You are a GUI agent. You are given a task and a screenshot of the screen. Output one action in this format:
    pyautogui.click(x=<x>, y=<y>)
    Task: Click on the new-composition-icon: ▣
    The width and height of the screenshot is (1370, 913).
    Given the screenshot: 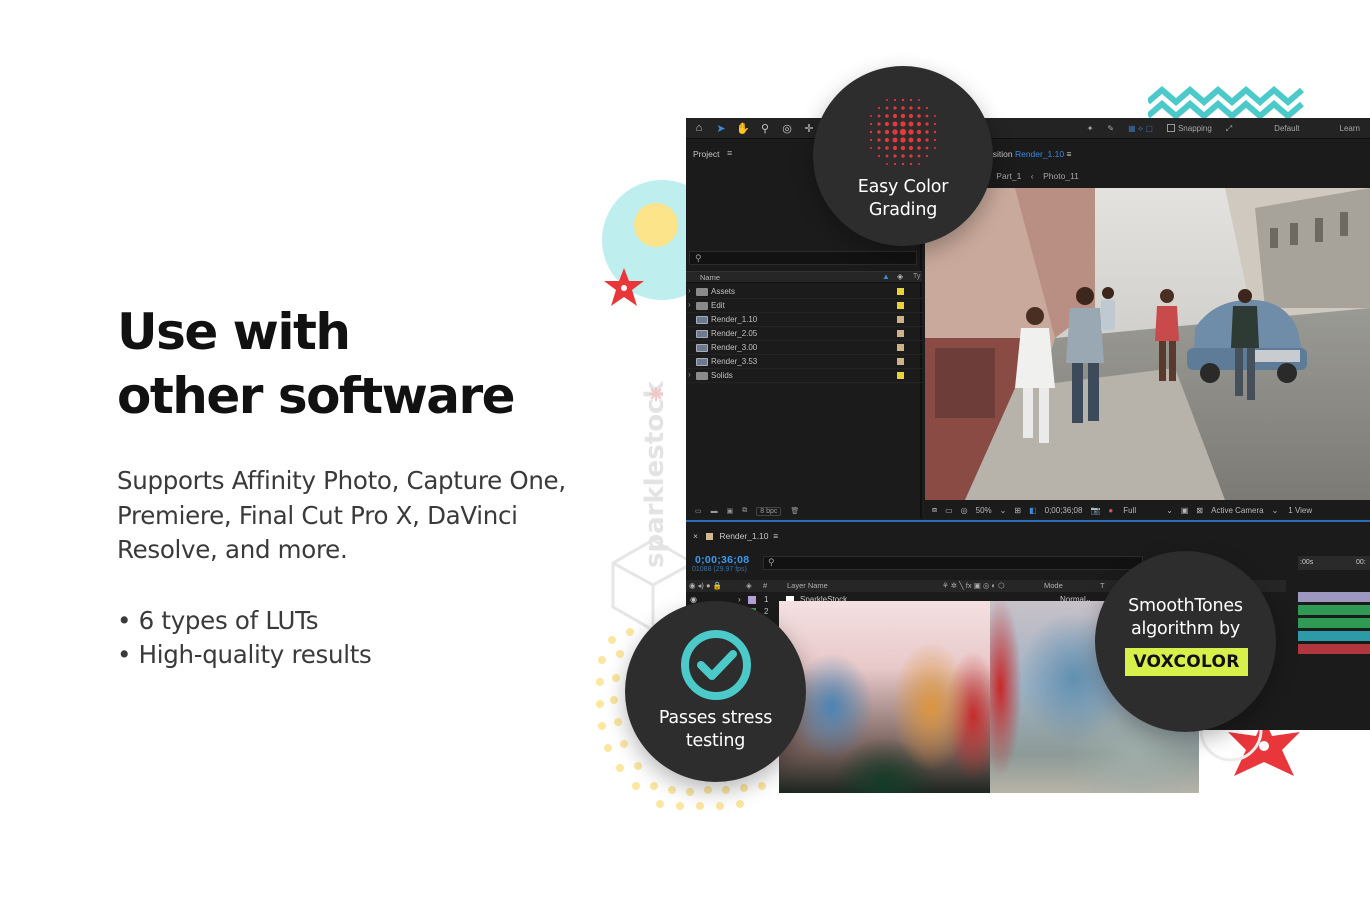 What is the action you would take?
    pyautogui.click(x=730, y=511)
    